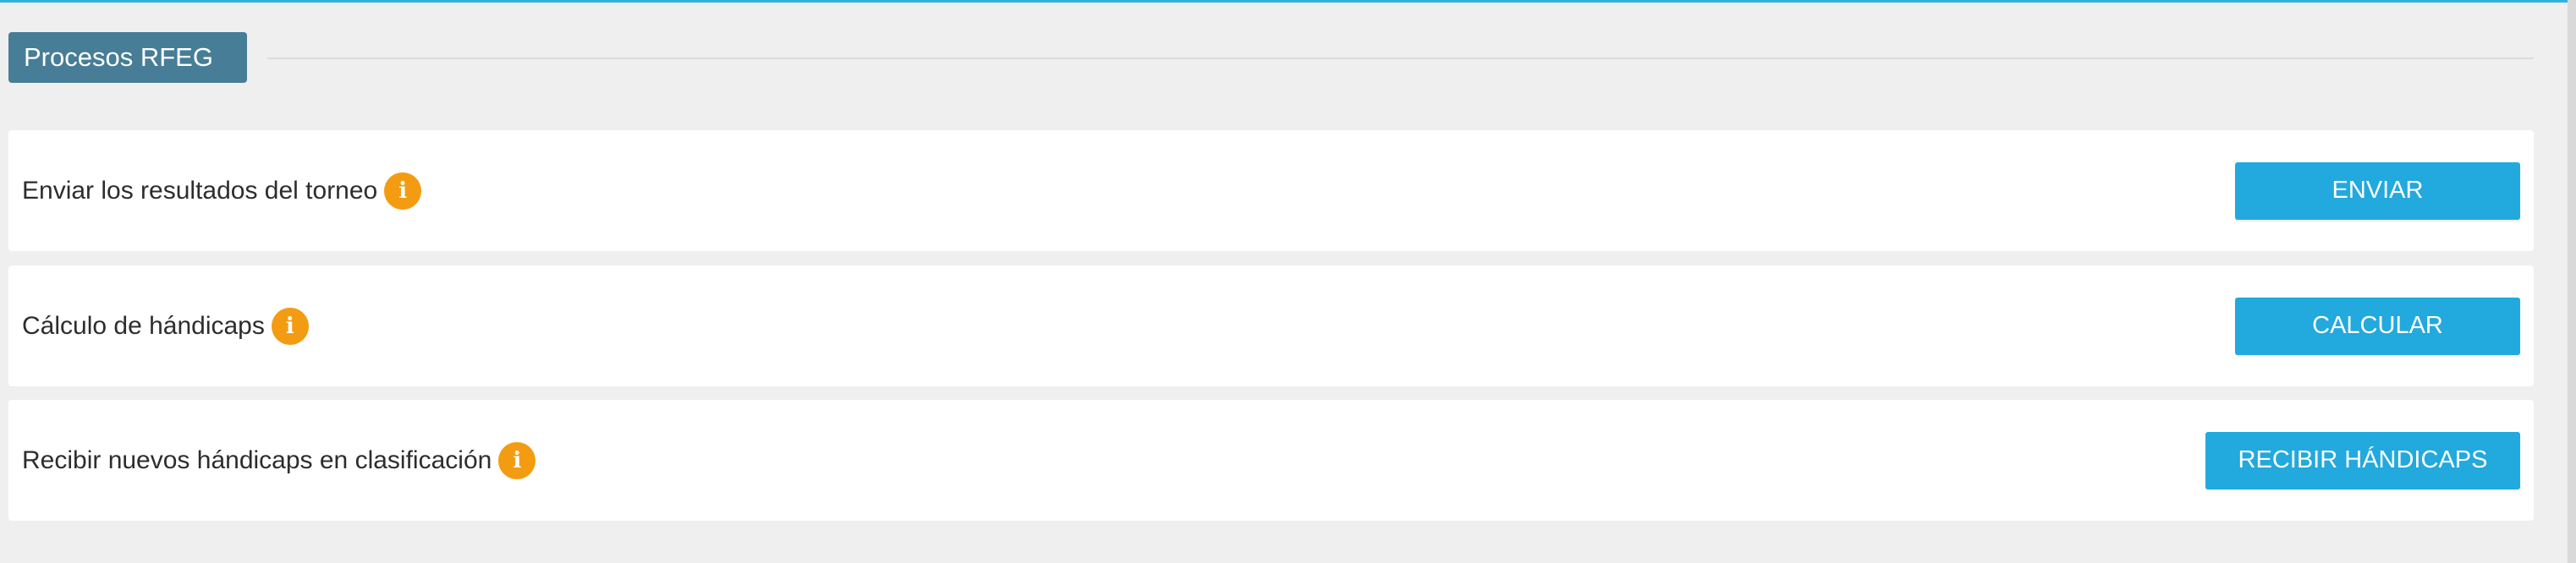 The height and width of the screenshot is (563, 2576). Describe the element at coordinates (143, 325) in the screenshot. I see `row-label: Cálculo de hándicaps` at that location.